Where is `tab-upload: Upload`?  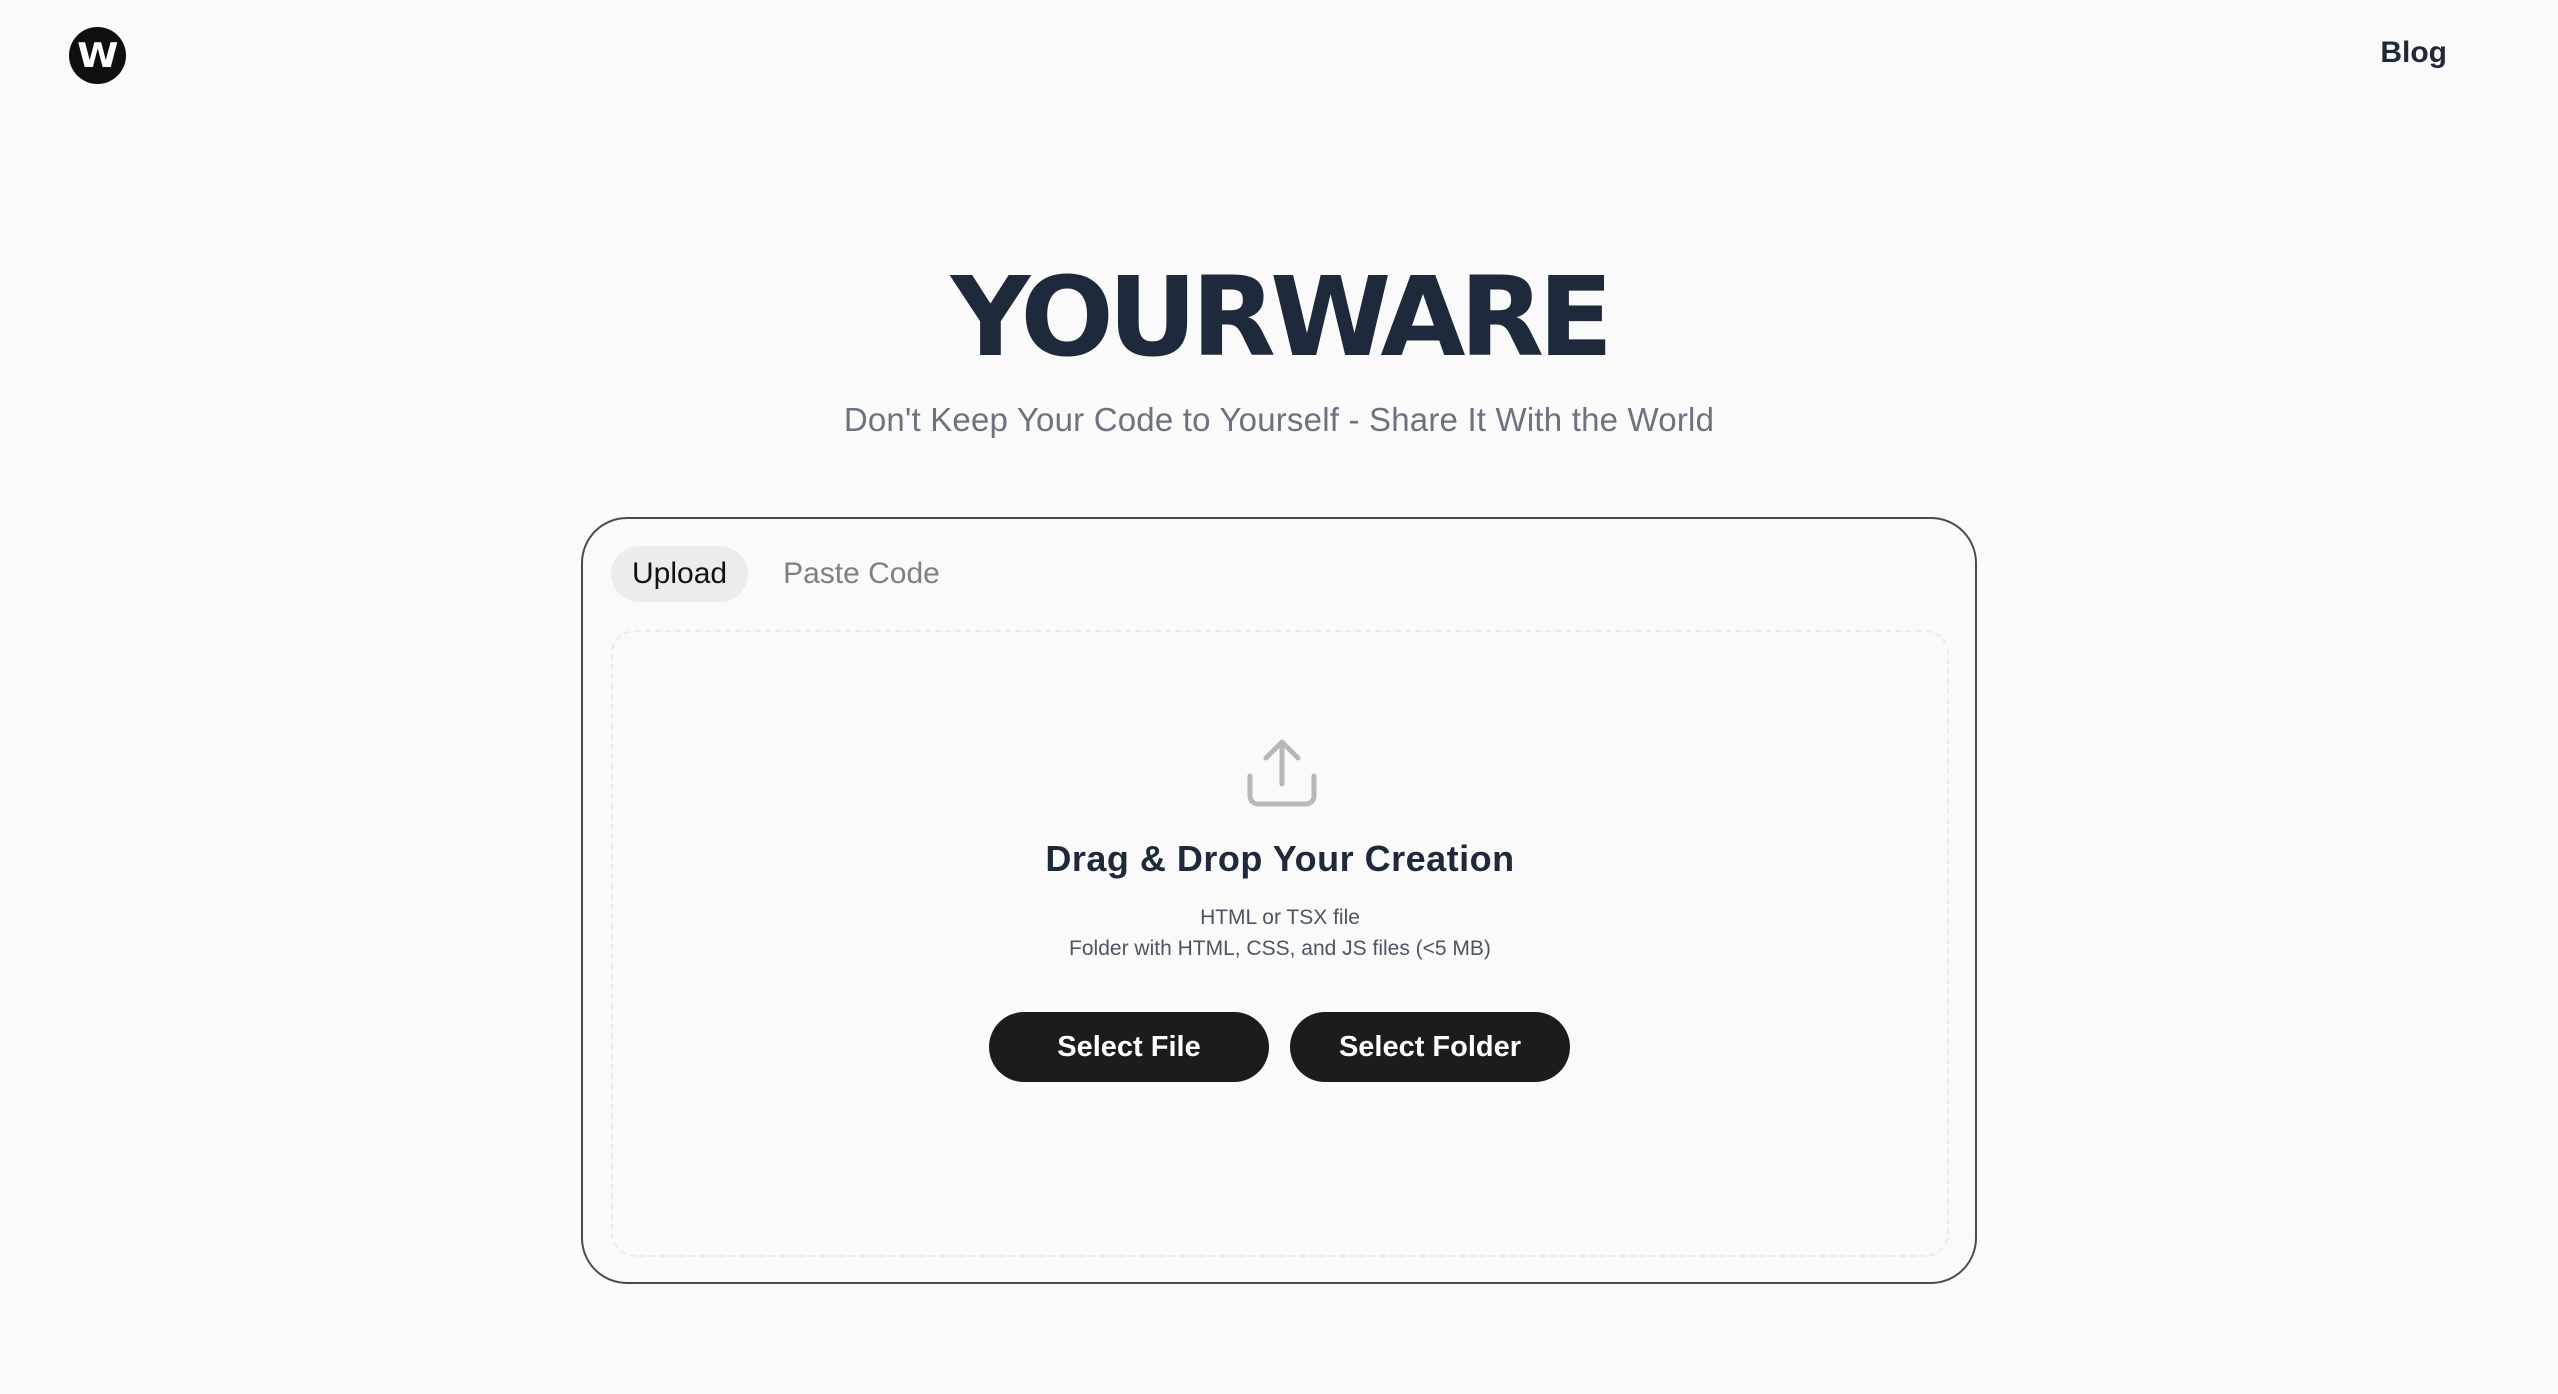
tab-upload: Upload is located at coordinates (680, 574).